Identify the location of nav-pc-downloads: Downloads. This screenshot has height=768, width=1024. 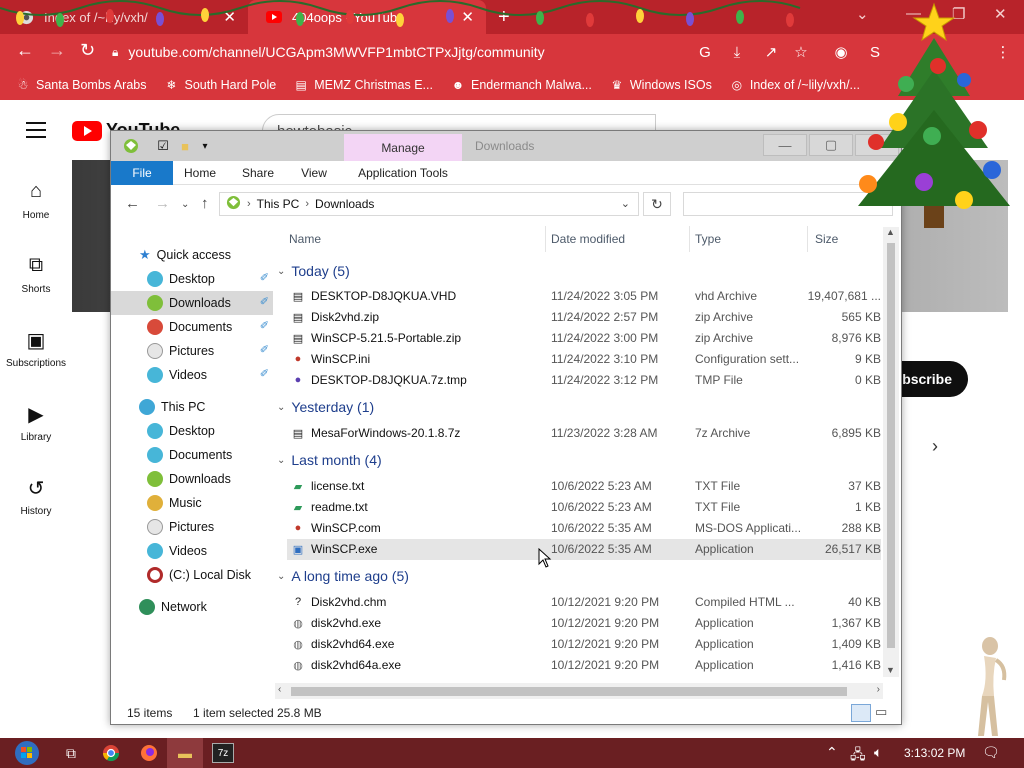
(192, 479).